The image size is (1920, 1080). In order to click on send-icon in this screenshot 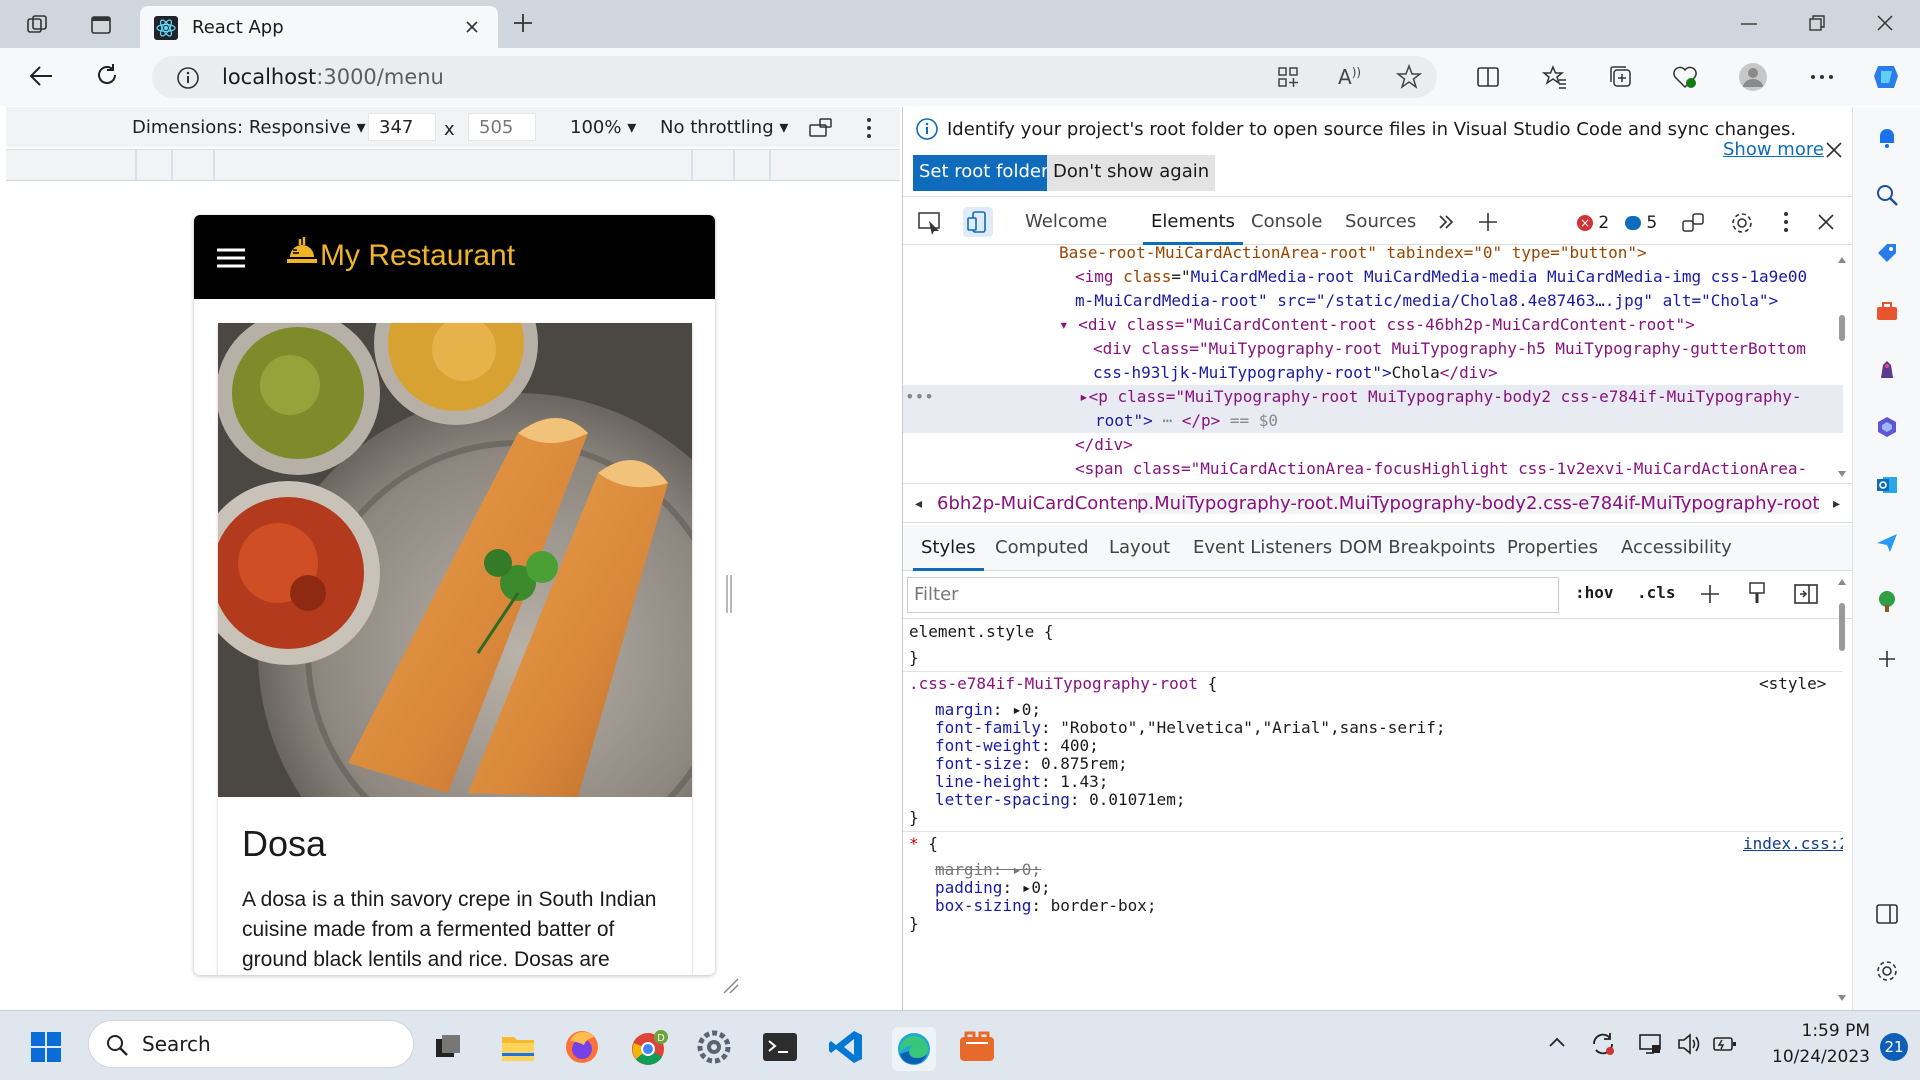, I will do `click(1887, 543)`.